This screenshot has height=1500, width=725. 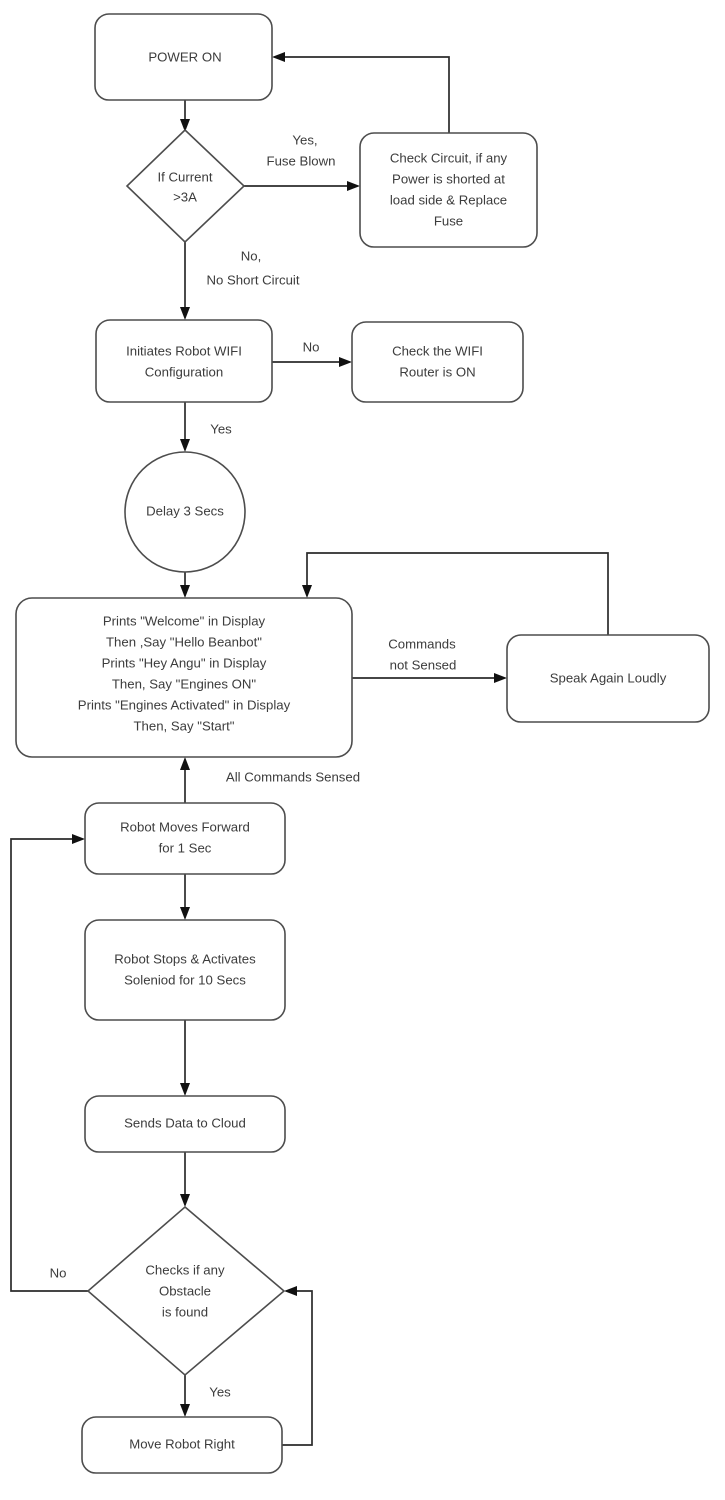 I want to click on check-router-shape, so click(x=437, y=362).